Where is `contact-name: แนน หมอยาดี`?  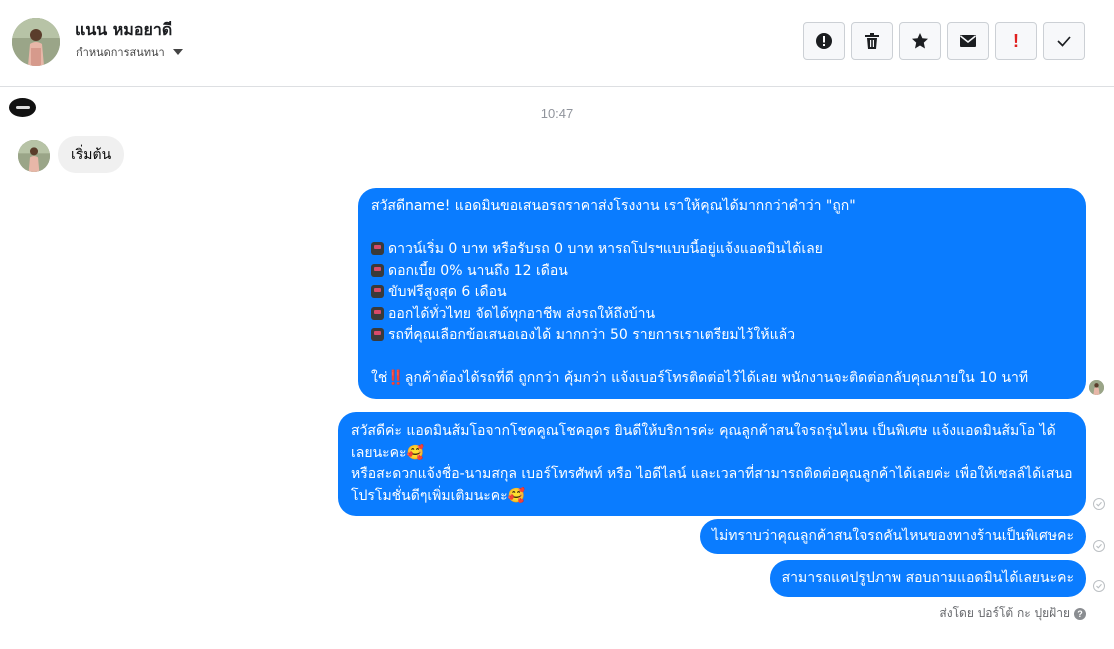
contact-name: แนน หมอยาดี is located at coordinates (123, 30).